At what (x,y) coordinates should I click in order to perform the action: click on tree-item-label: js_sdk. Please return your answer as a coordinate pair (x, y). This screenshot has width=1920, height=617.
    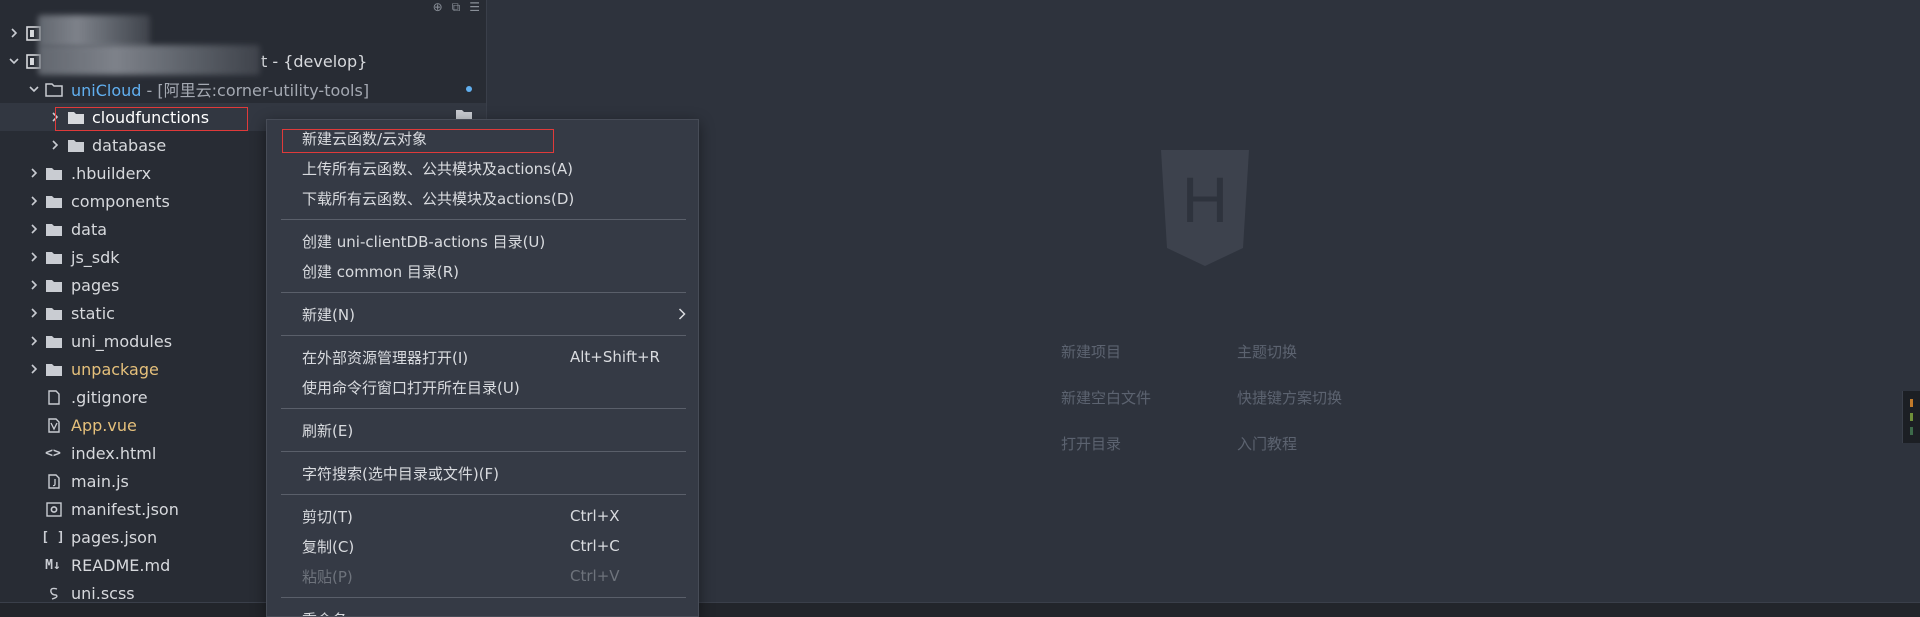
    Looking at the image, I should click on (95, 257).